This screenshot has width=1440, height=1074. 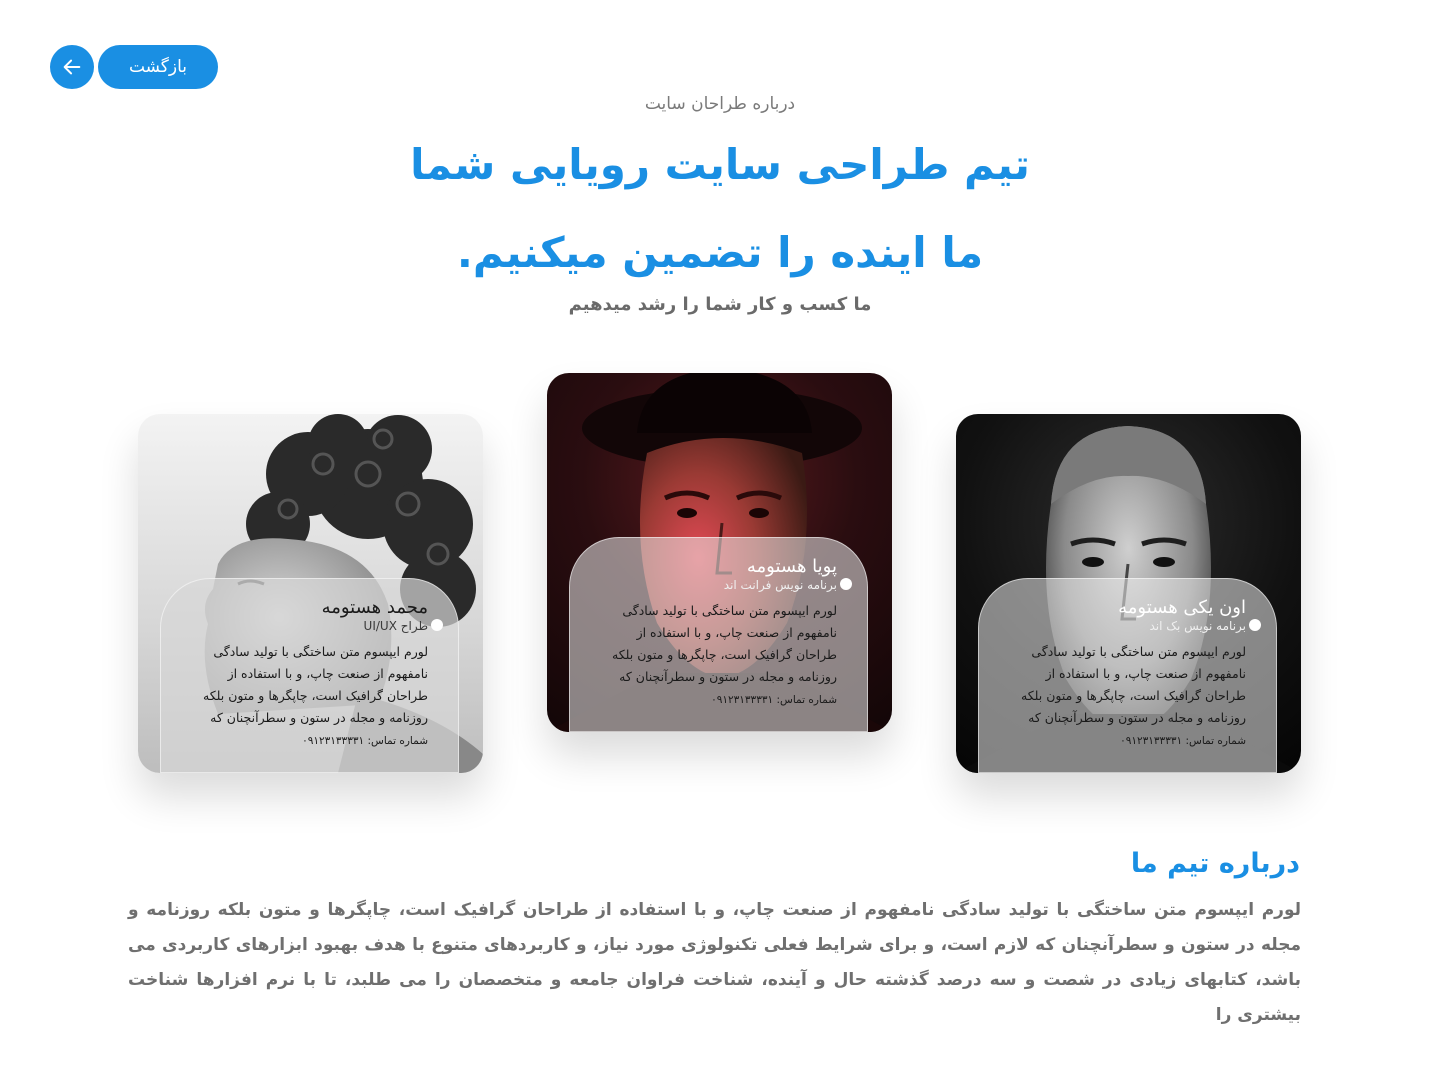 I want to click on subheadline: ما کسب و کار شما را رشد میدهیم, so click(x=720, y=304).